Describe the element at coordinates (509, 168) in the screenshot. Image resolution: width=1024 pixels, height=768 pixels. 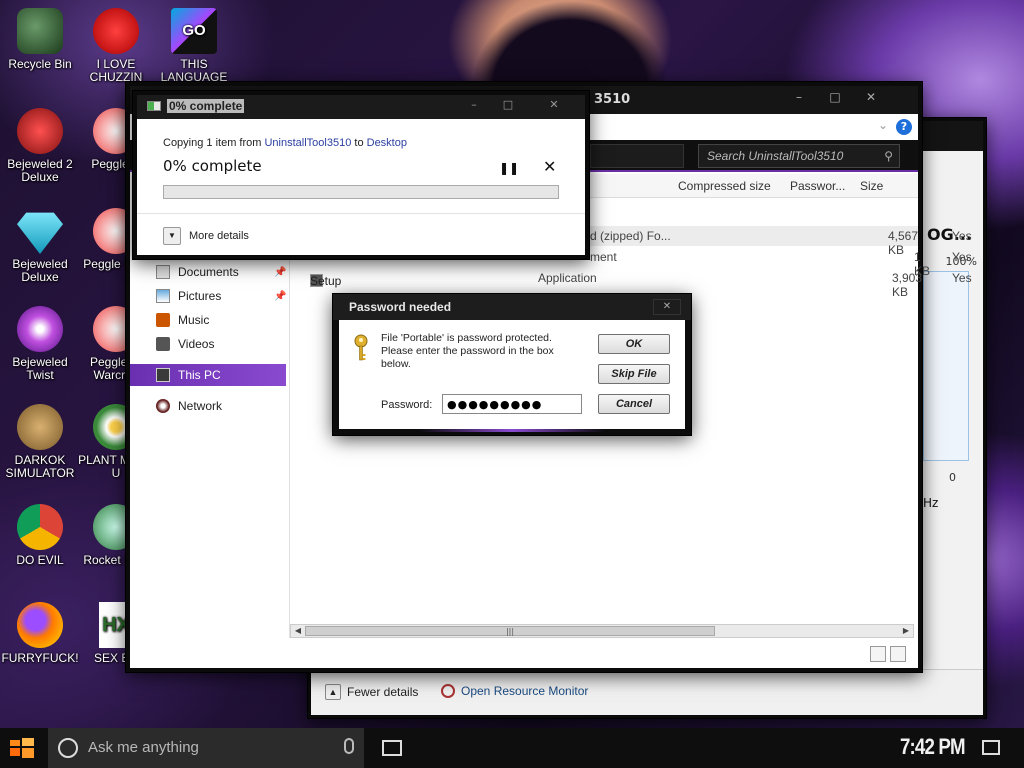
I see `pause-icon: ❚❚` at that location.